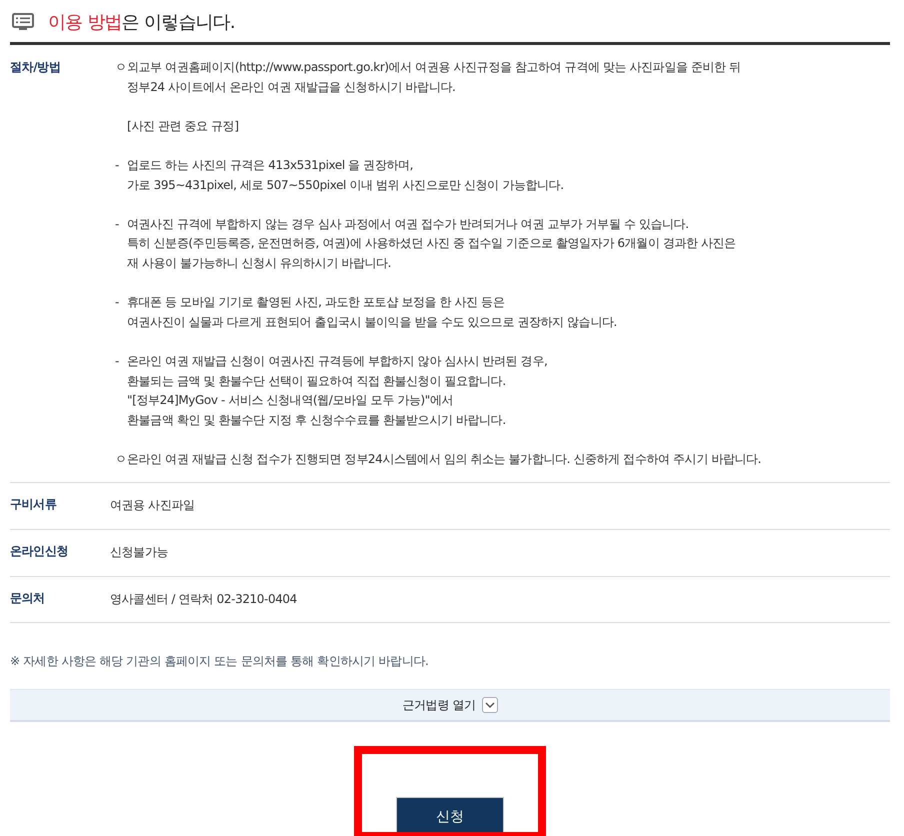 Image resolution: width=904 pixels, height=836 pixels. What do you see at coordinates (337, 390) in the screenshot?
I see `paragraph: 온라인 여권 재발급 신청이 여권사진 규격등에 부합하지 않아 심사시 반려된 경우, 환불되는 금액 및 환불수단 선택이 필요하여 직접 환불신청이 필요합니다. "[정부24]MyGov - 서비스 신청내역(웹/모바일 모두 가능)"에서 환불금액 확인 및 환불수단 지정 후 신청수수료를 환불받으시기 바랍니다.` at bounding box center [337, 390].